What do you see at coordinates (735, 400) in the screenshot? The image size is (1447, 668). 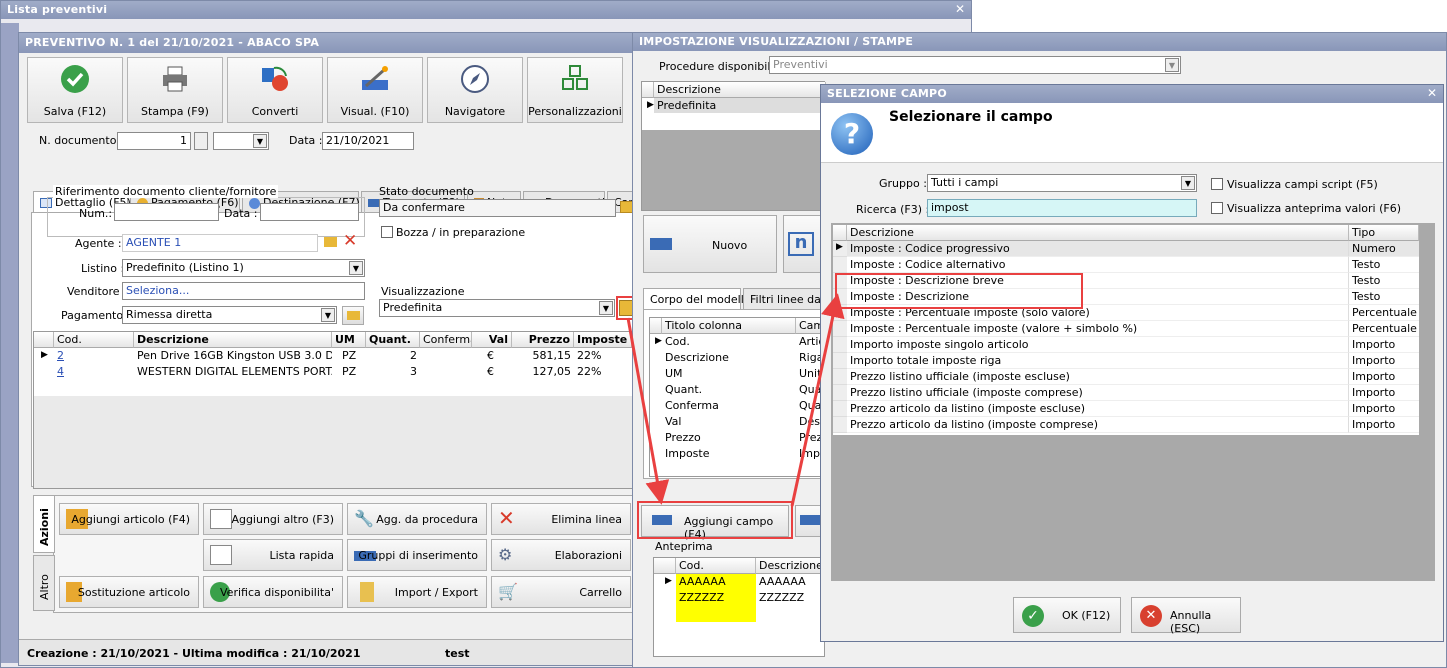 I see `annotation-arrows` at bounding box center [735, 400].